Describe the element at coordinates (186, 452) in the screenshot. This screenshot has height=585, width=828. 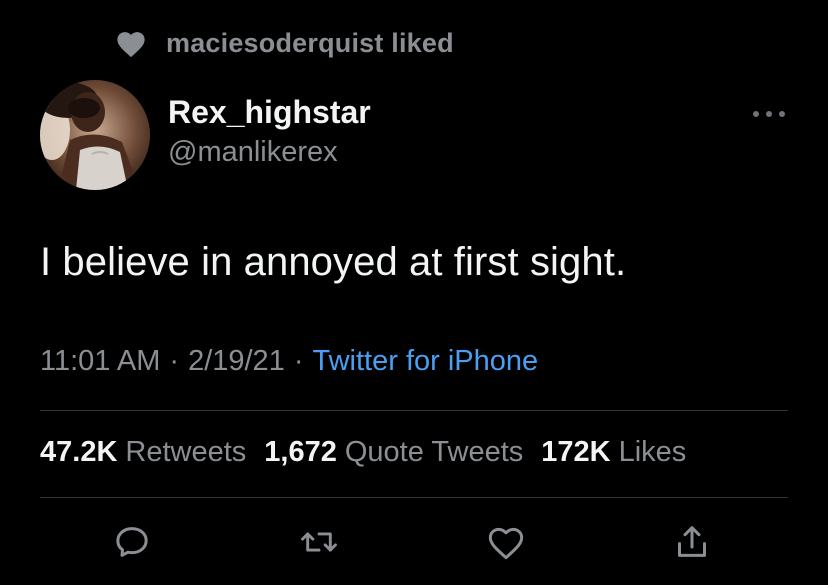
I see `retweets-label: Retweets` at that location.